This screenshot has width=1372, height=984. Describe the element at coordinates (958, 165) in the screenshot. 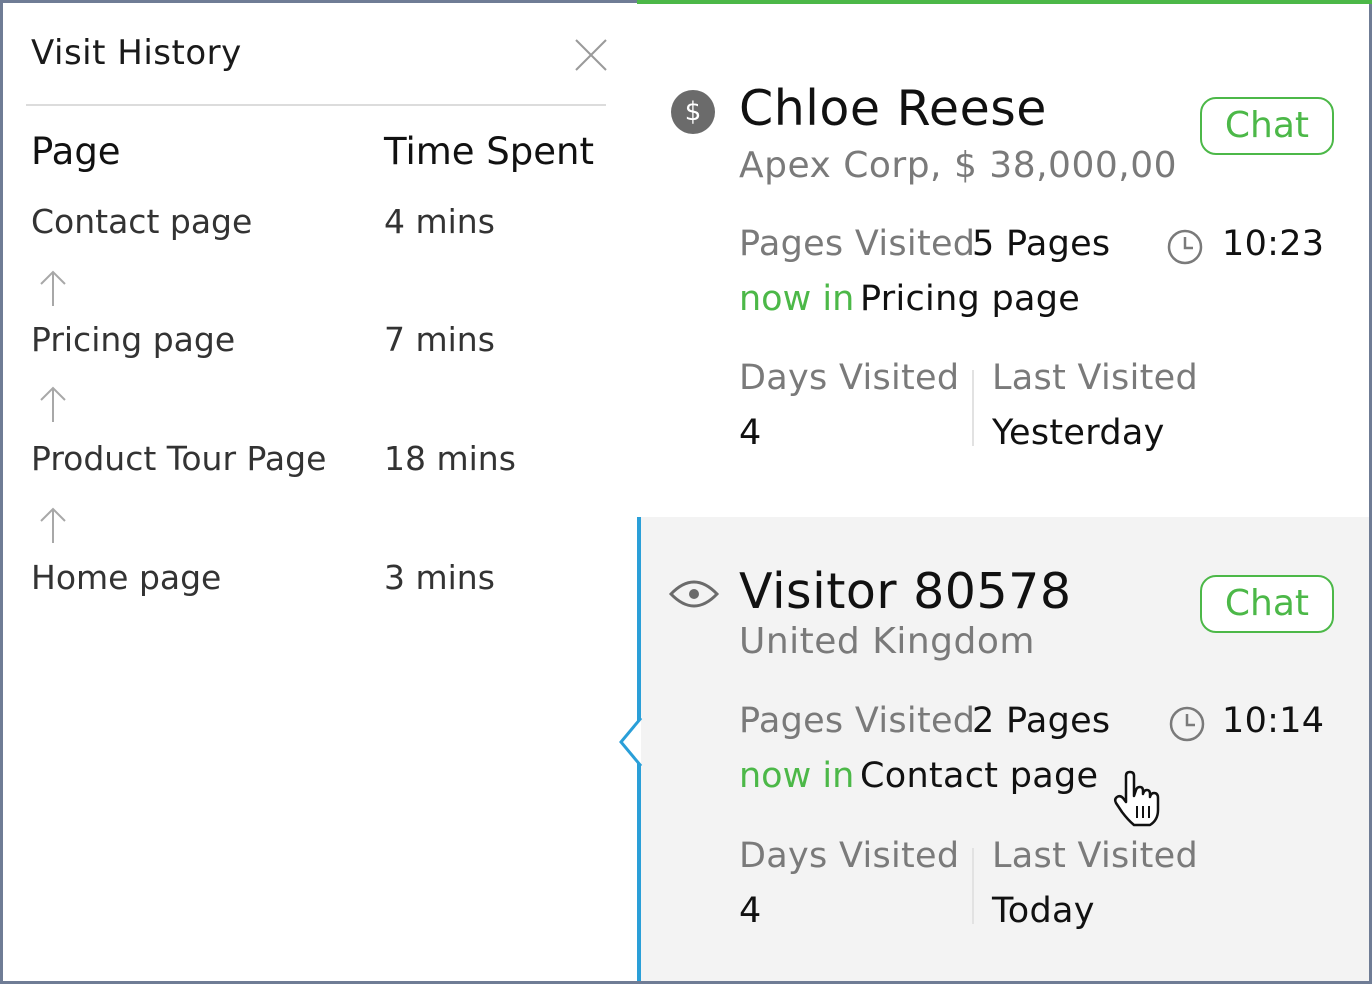

I see `visitor-subtitle: Apex Corp, $ 38,000,00` at that location.